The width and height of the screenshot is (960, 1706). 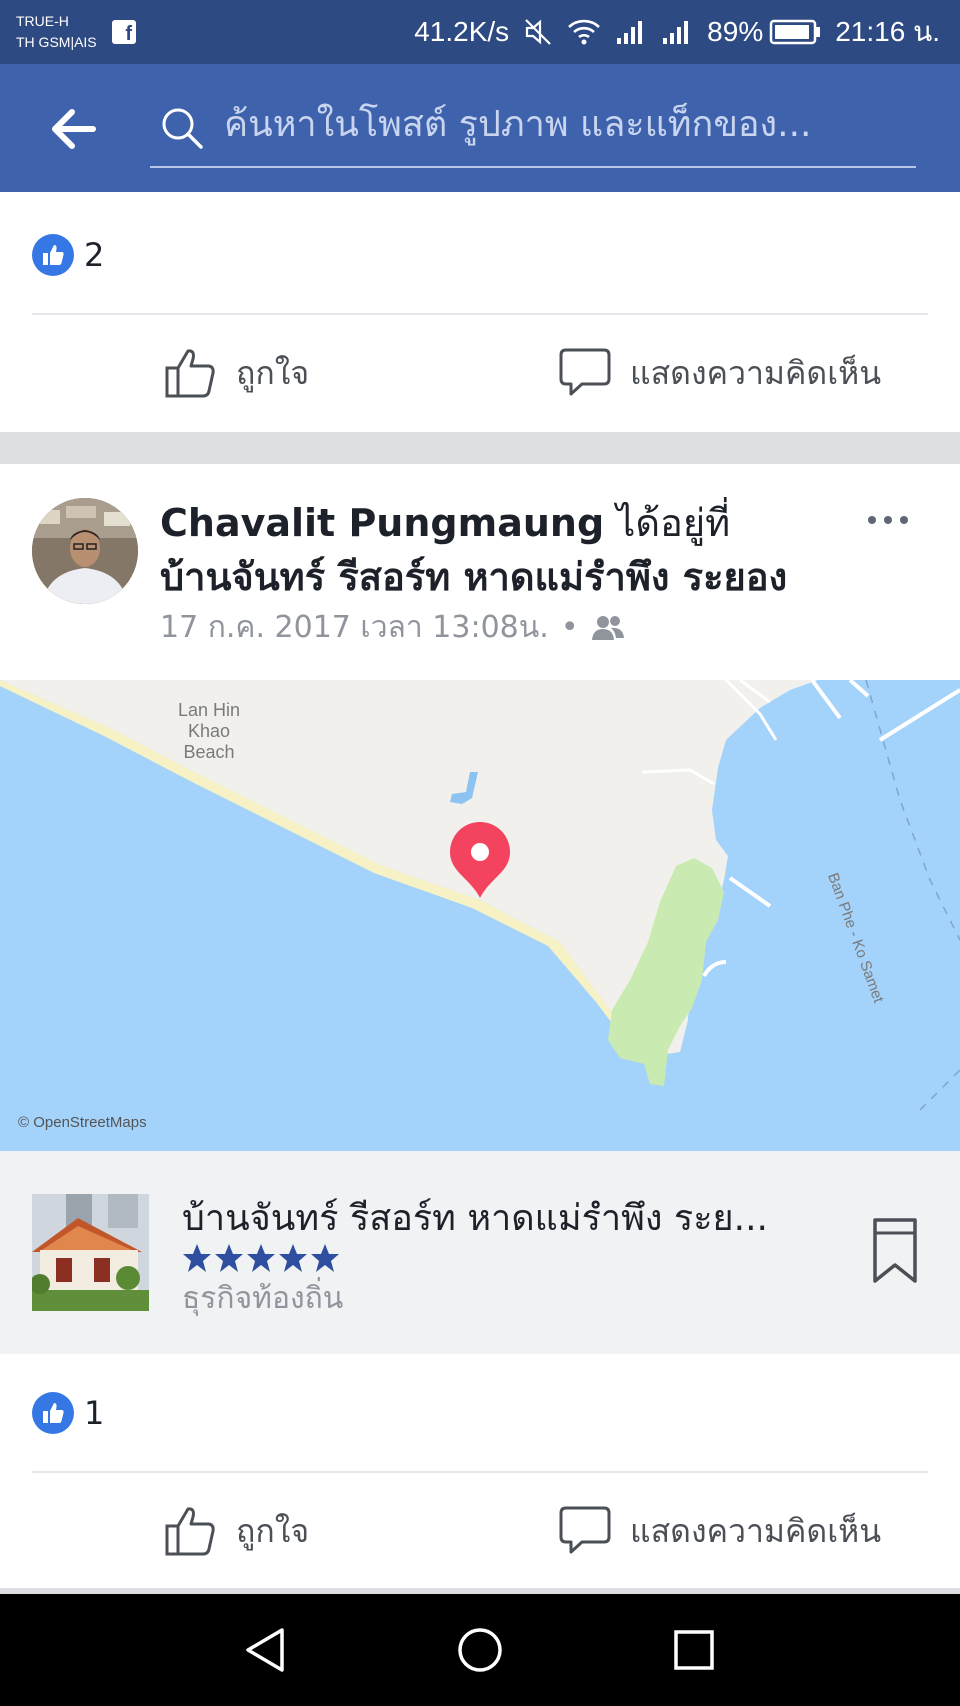 I want to click on net-speed: 41.2K/s, so click(x=462, y=31).